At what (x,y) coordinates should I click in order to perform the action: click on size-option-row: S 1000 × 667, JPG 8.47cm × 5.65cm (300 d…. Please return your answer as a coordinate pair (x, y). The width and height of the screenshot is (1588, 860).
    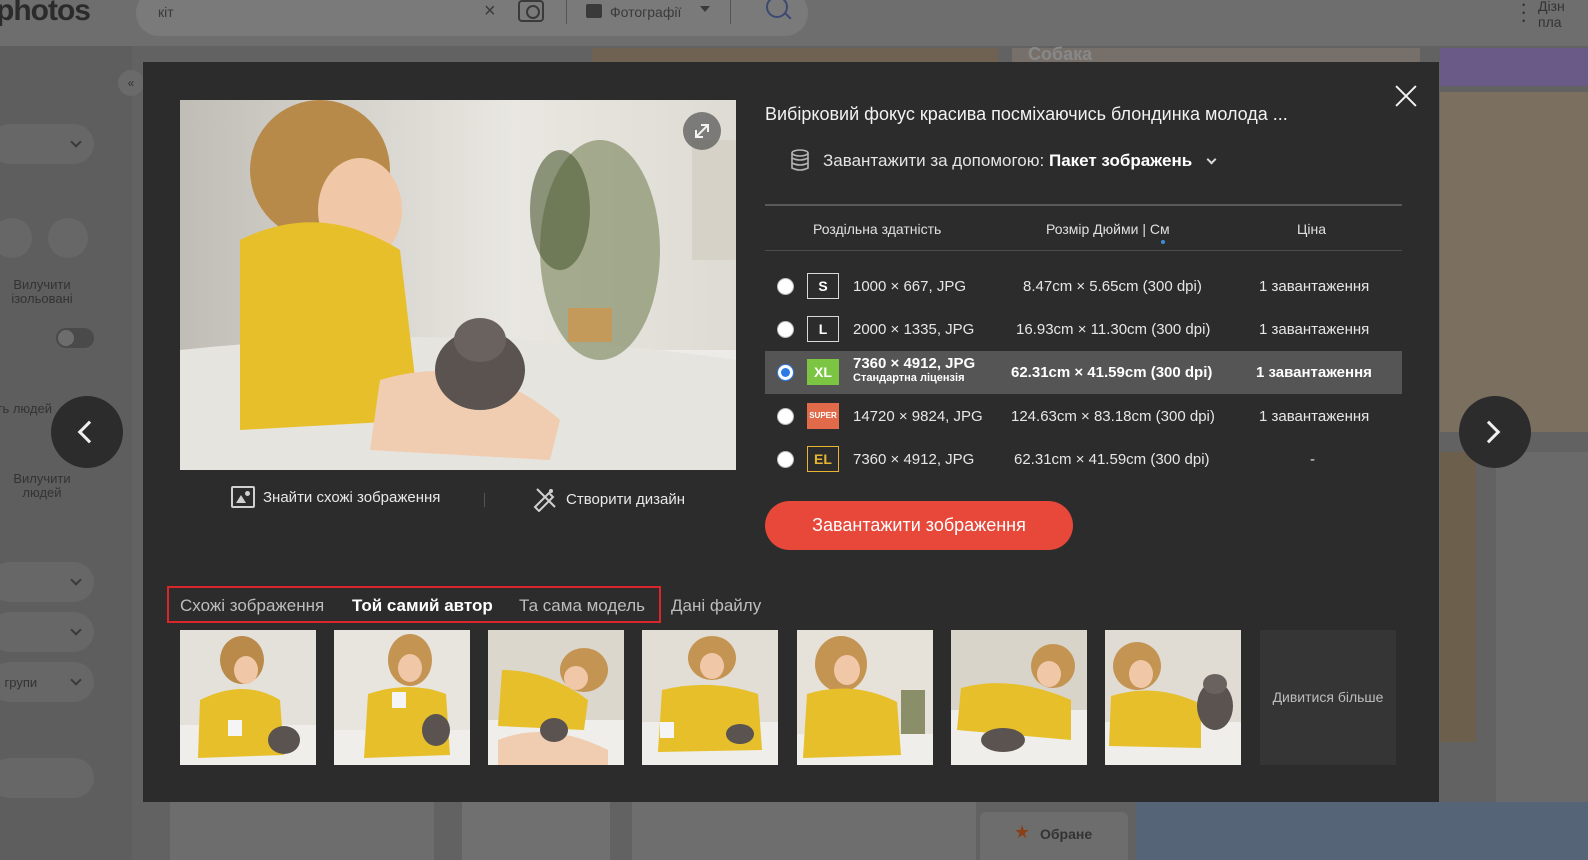
    Looking at the image, I should click on (1083, 286).